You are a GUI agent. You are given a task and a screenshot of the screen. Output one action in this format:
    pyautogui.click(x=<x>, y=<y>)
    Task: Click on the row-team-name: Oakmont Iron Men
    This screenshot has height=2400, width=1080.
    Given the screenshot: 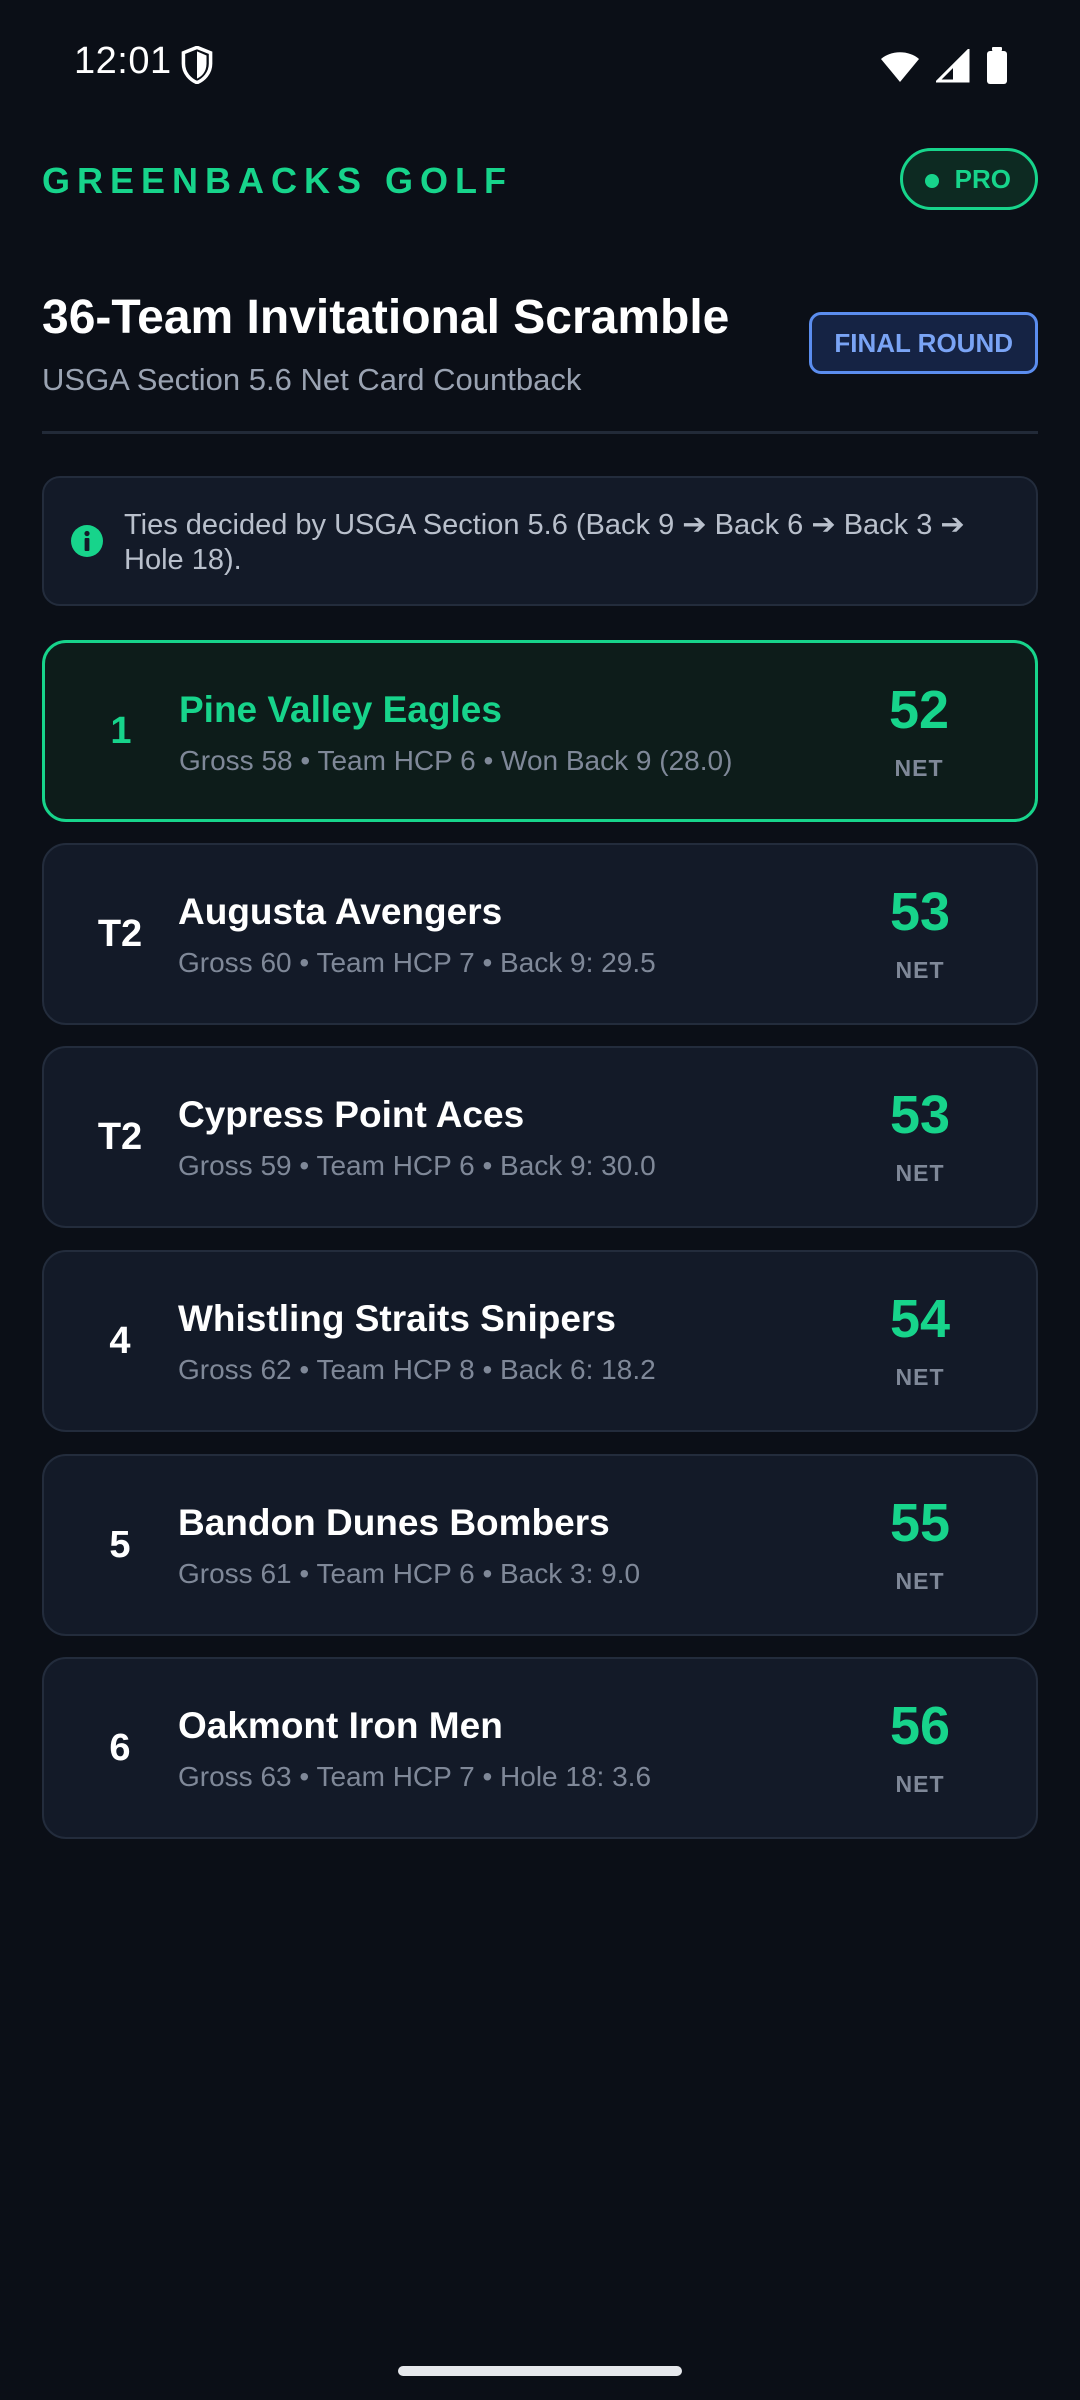 What is the action you would take?
    pyautogui.click(x=340, y=1725)
    